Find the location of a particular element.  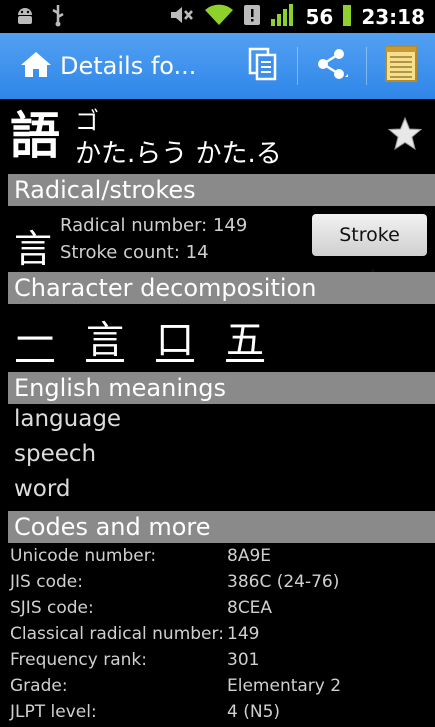

code-row: JLPT level: 4 (N5) is located at coordinates (220, 714).